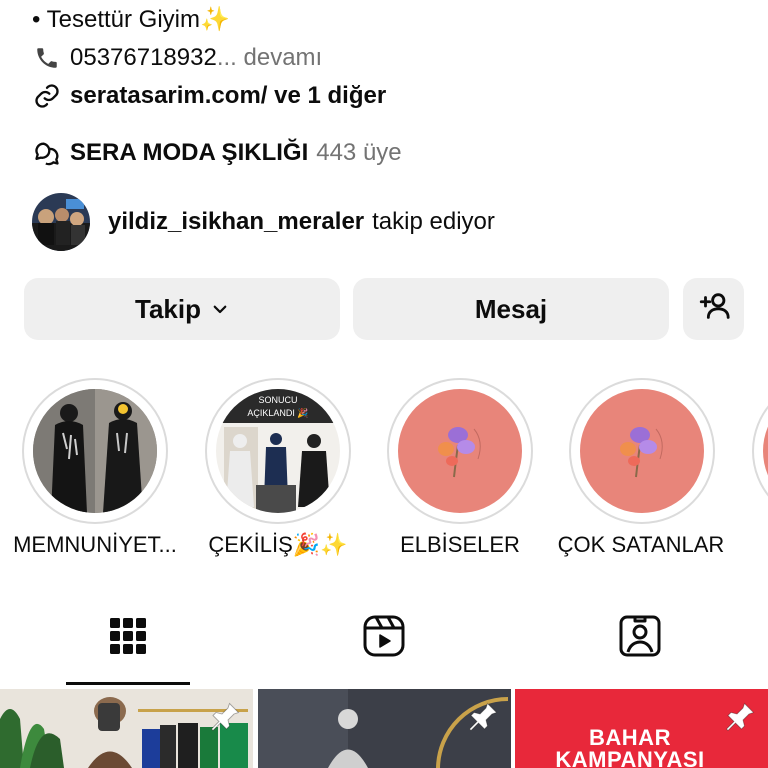 The image size is (768, 768). What do you see at coordinates (460, 545) in the screenshot?
I see `highlight-3-label: ELBİSELER` at bounding box center [460, 545].